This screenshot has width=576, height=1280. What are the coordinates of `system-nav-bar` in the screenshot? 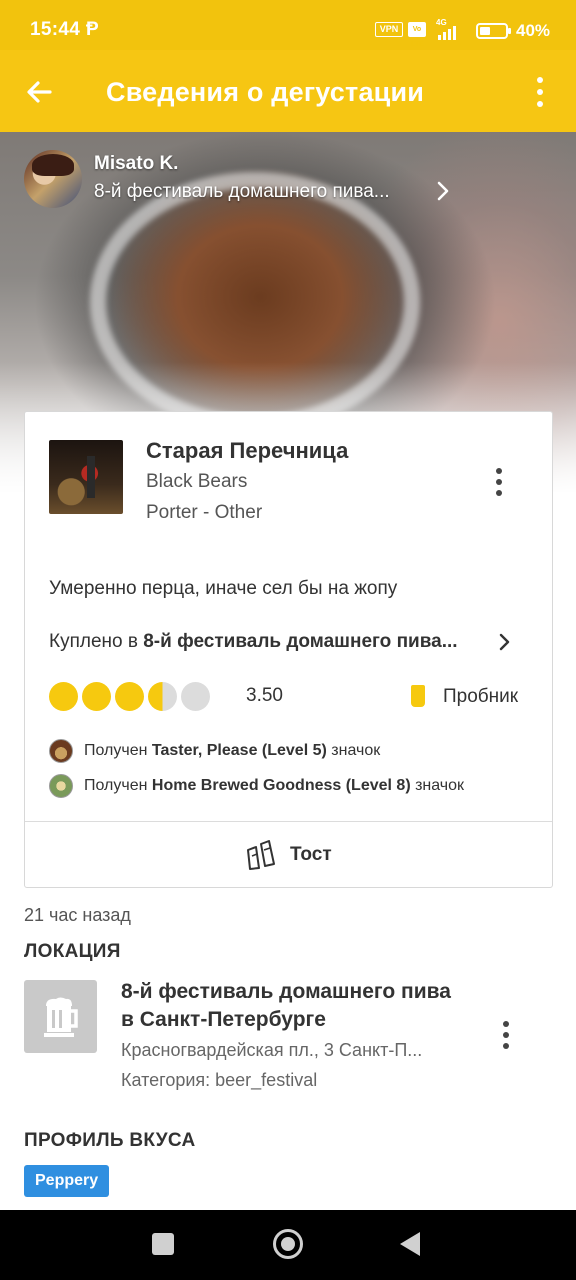 It's located at (288, 1245).